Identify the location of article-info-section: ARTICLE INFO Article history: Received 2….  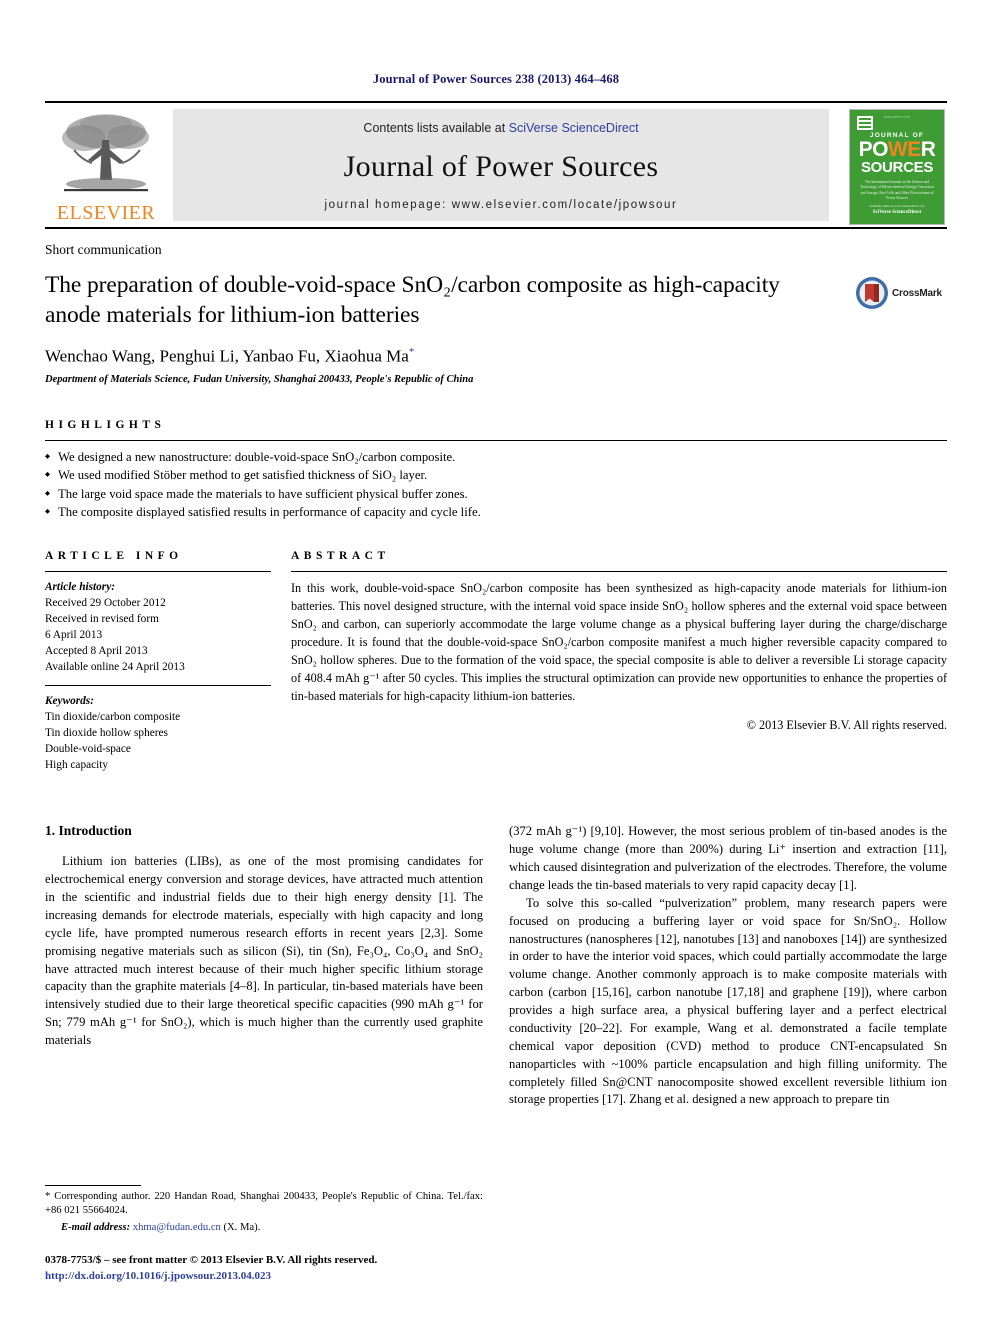
(168, 661).